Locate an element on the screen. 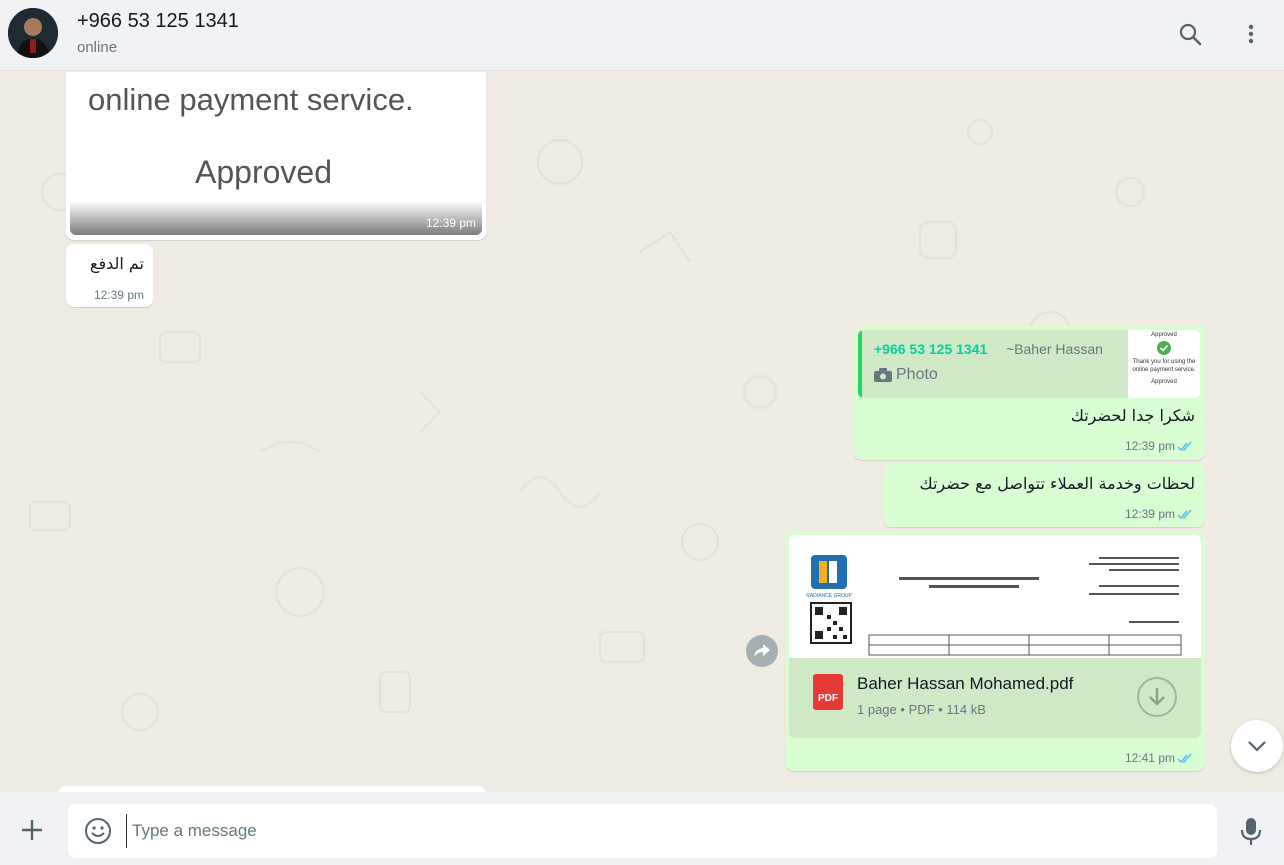 The width and height of the screenshot is (1284, 865). payment-screenshot: online payment service. Approved is located at coordinates (276, 153).